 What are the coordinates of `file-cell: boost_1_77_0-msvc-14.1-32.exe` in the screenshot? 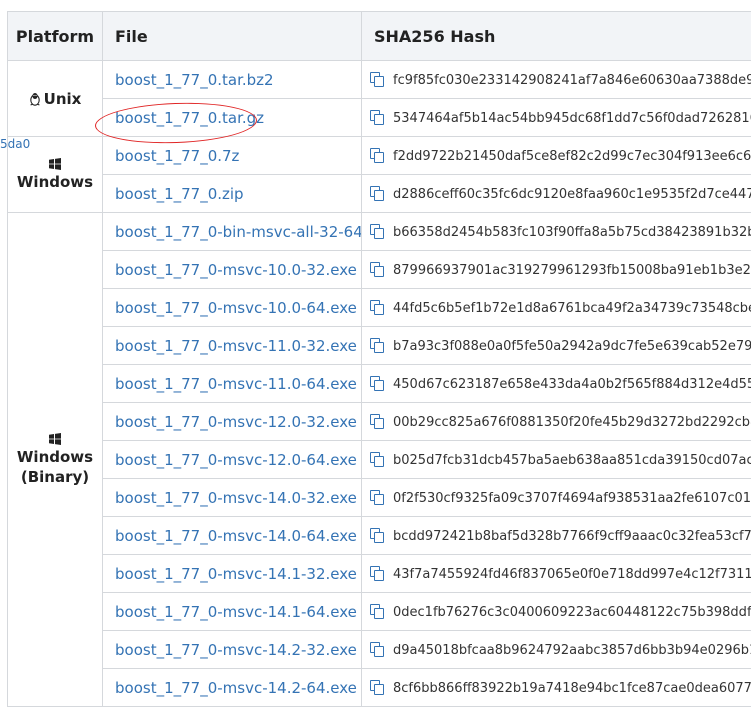 It's located at (232, 573).